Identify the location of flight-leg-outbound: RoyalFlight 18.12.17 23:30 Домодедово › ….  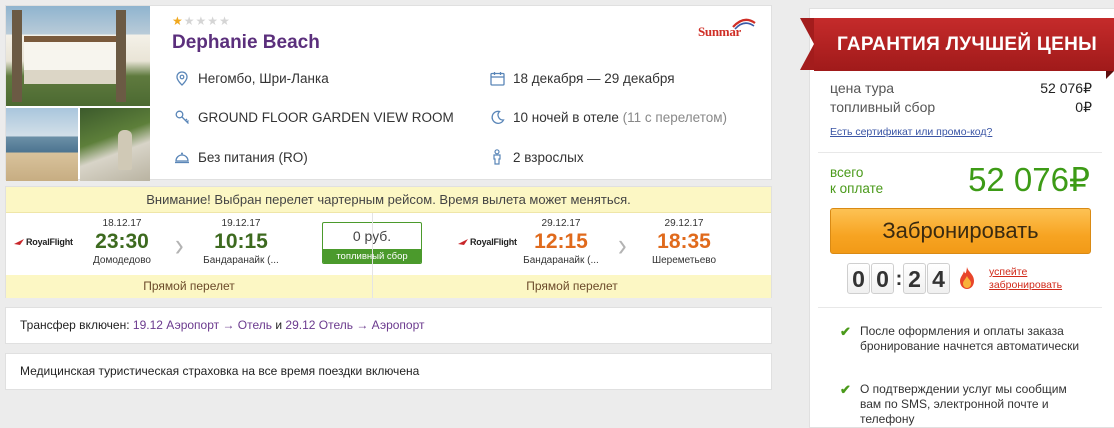
(214, 243).